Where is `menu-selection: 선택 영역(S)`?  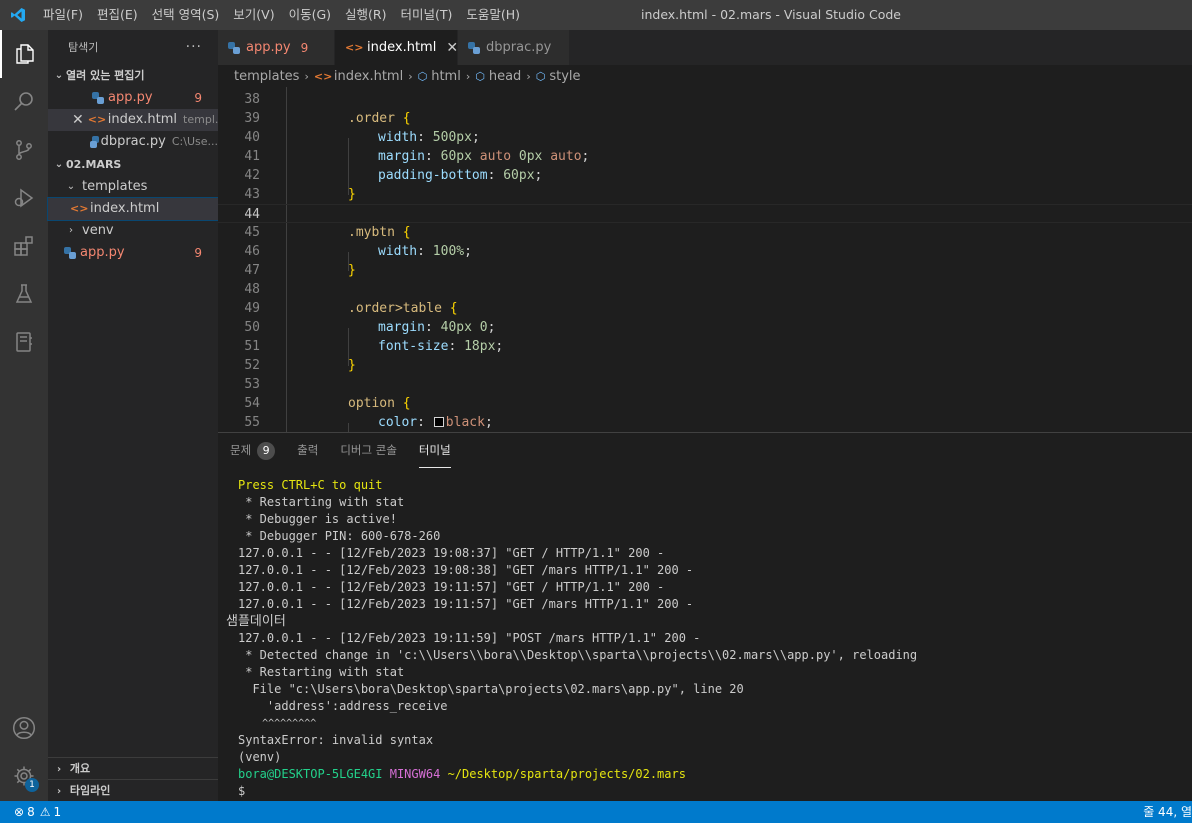 menu-selection: 선택 영역(S) is located at coordinates (186, 15).